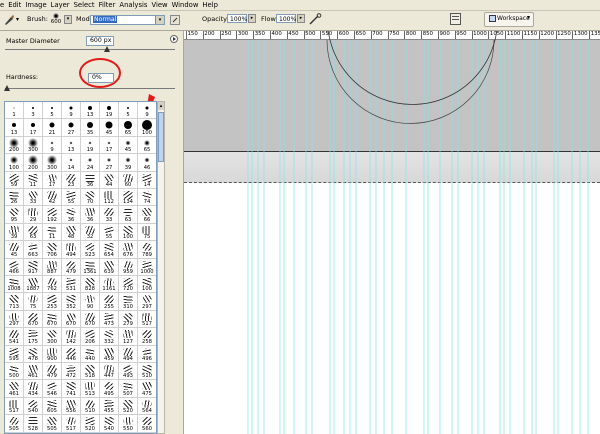  Describe the element at coordinates (71, 424) in the screenshot. I see `brush-preset: 517` at that location.